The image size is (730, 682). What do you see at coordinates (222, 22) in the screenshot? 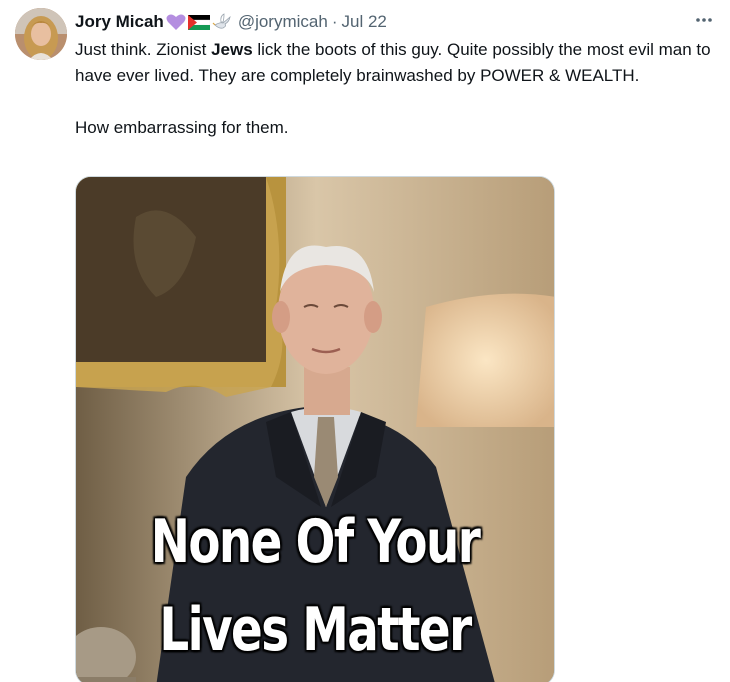
I see `dove-icon` at bounding box center [222, 22].